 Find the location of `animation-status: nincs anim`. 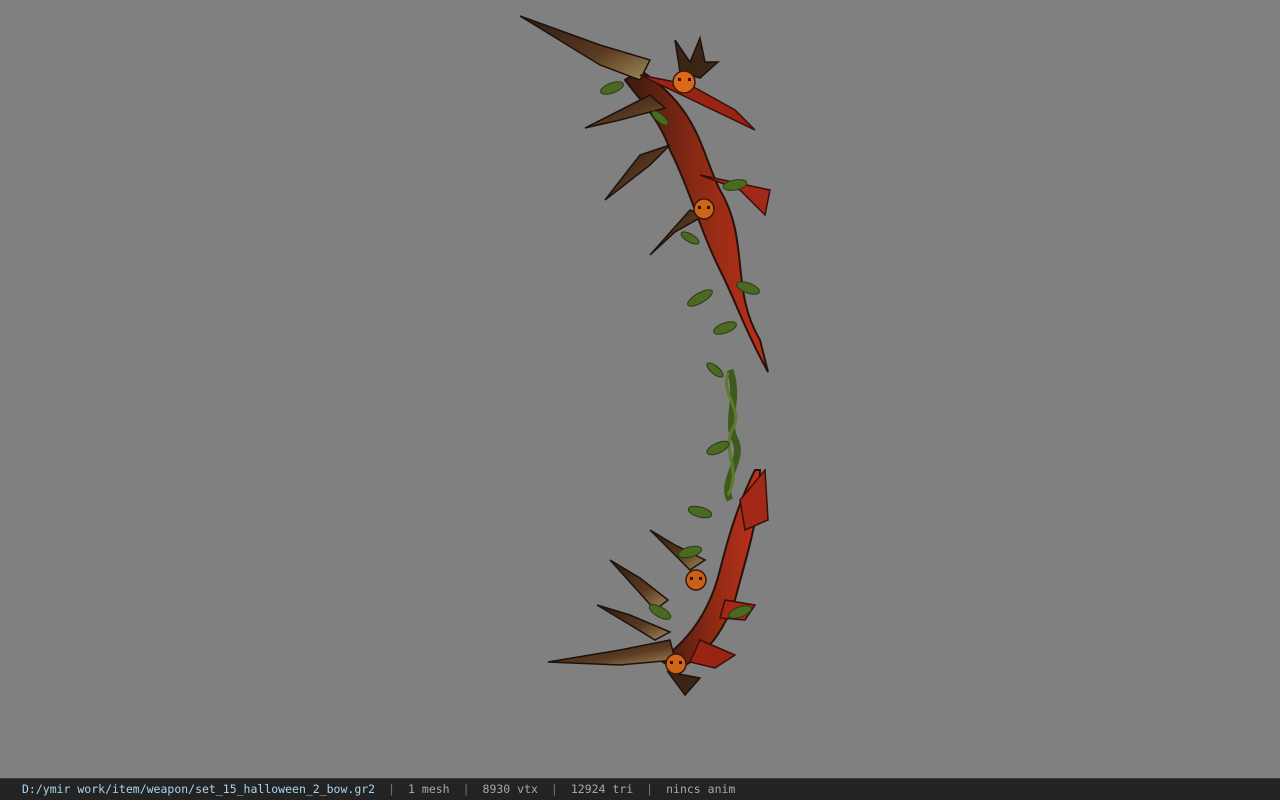

animation-status: nincs anim is located at coordinates (701, 789).